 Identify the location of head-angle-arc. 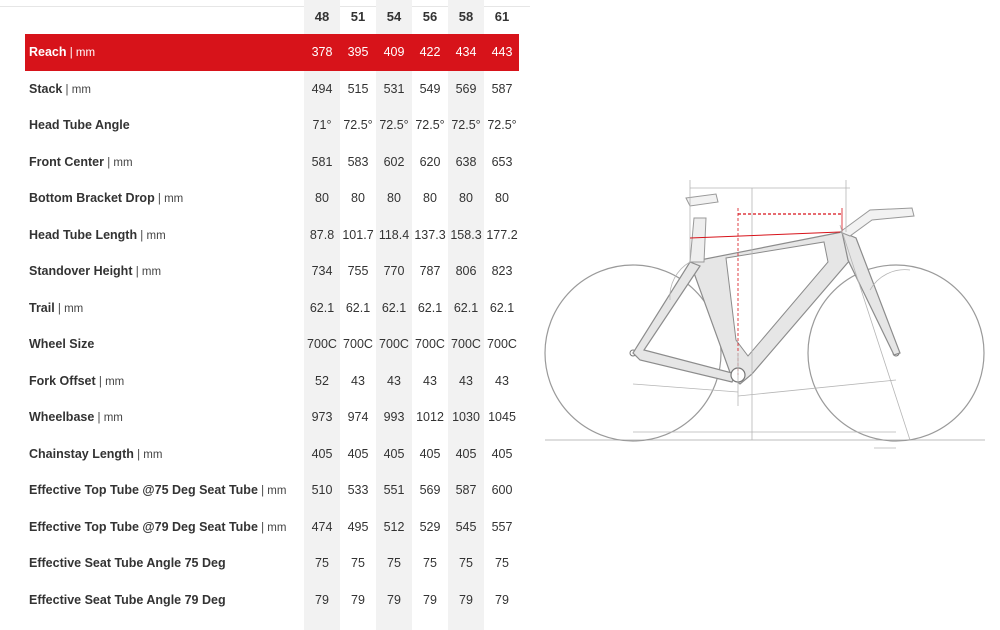
(890, 280).